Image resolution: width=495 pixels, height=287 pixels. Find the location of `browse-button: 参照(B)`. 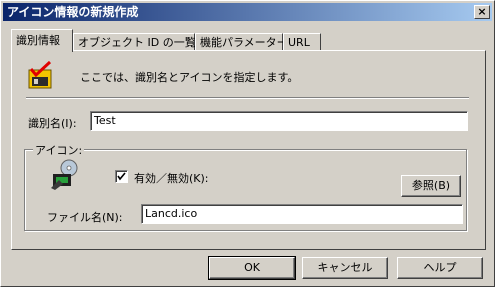

browse-button: 参照(B) is located at coordinates (431, 186).